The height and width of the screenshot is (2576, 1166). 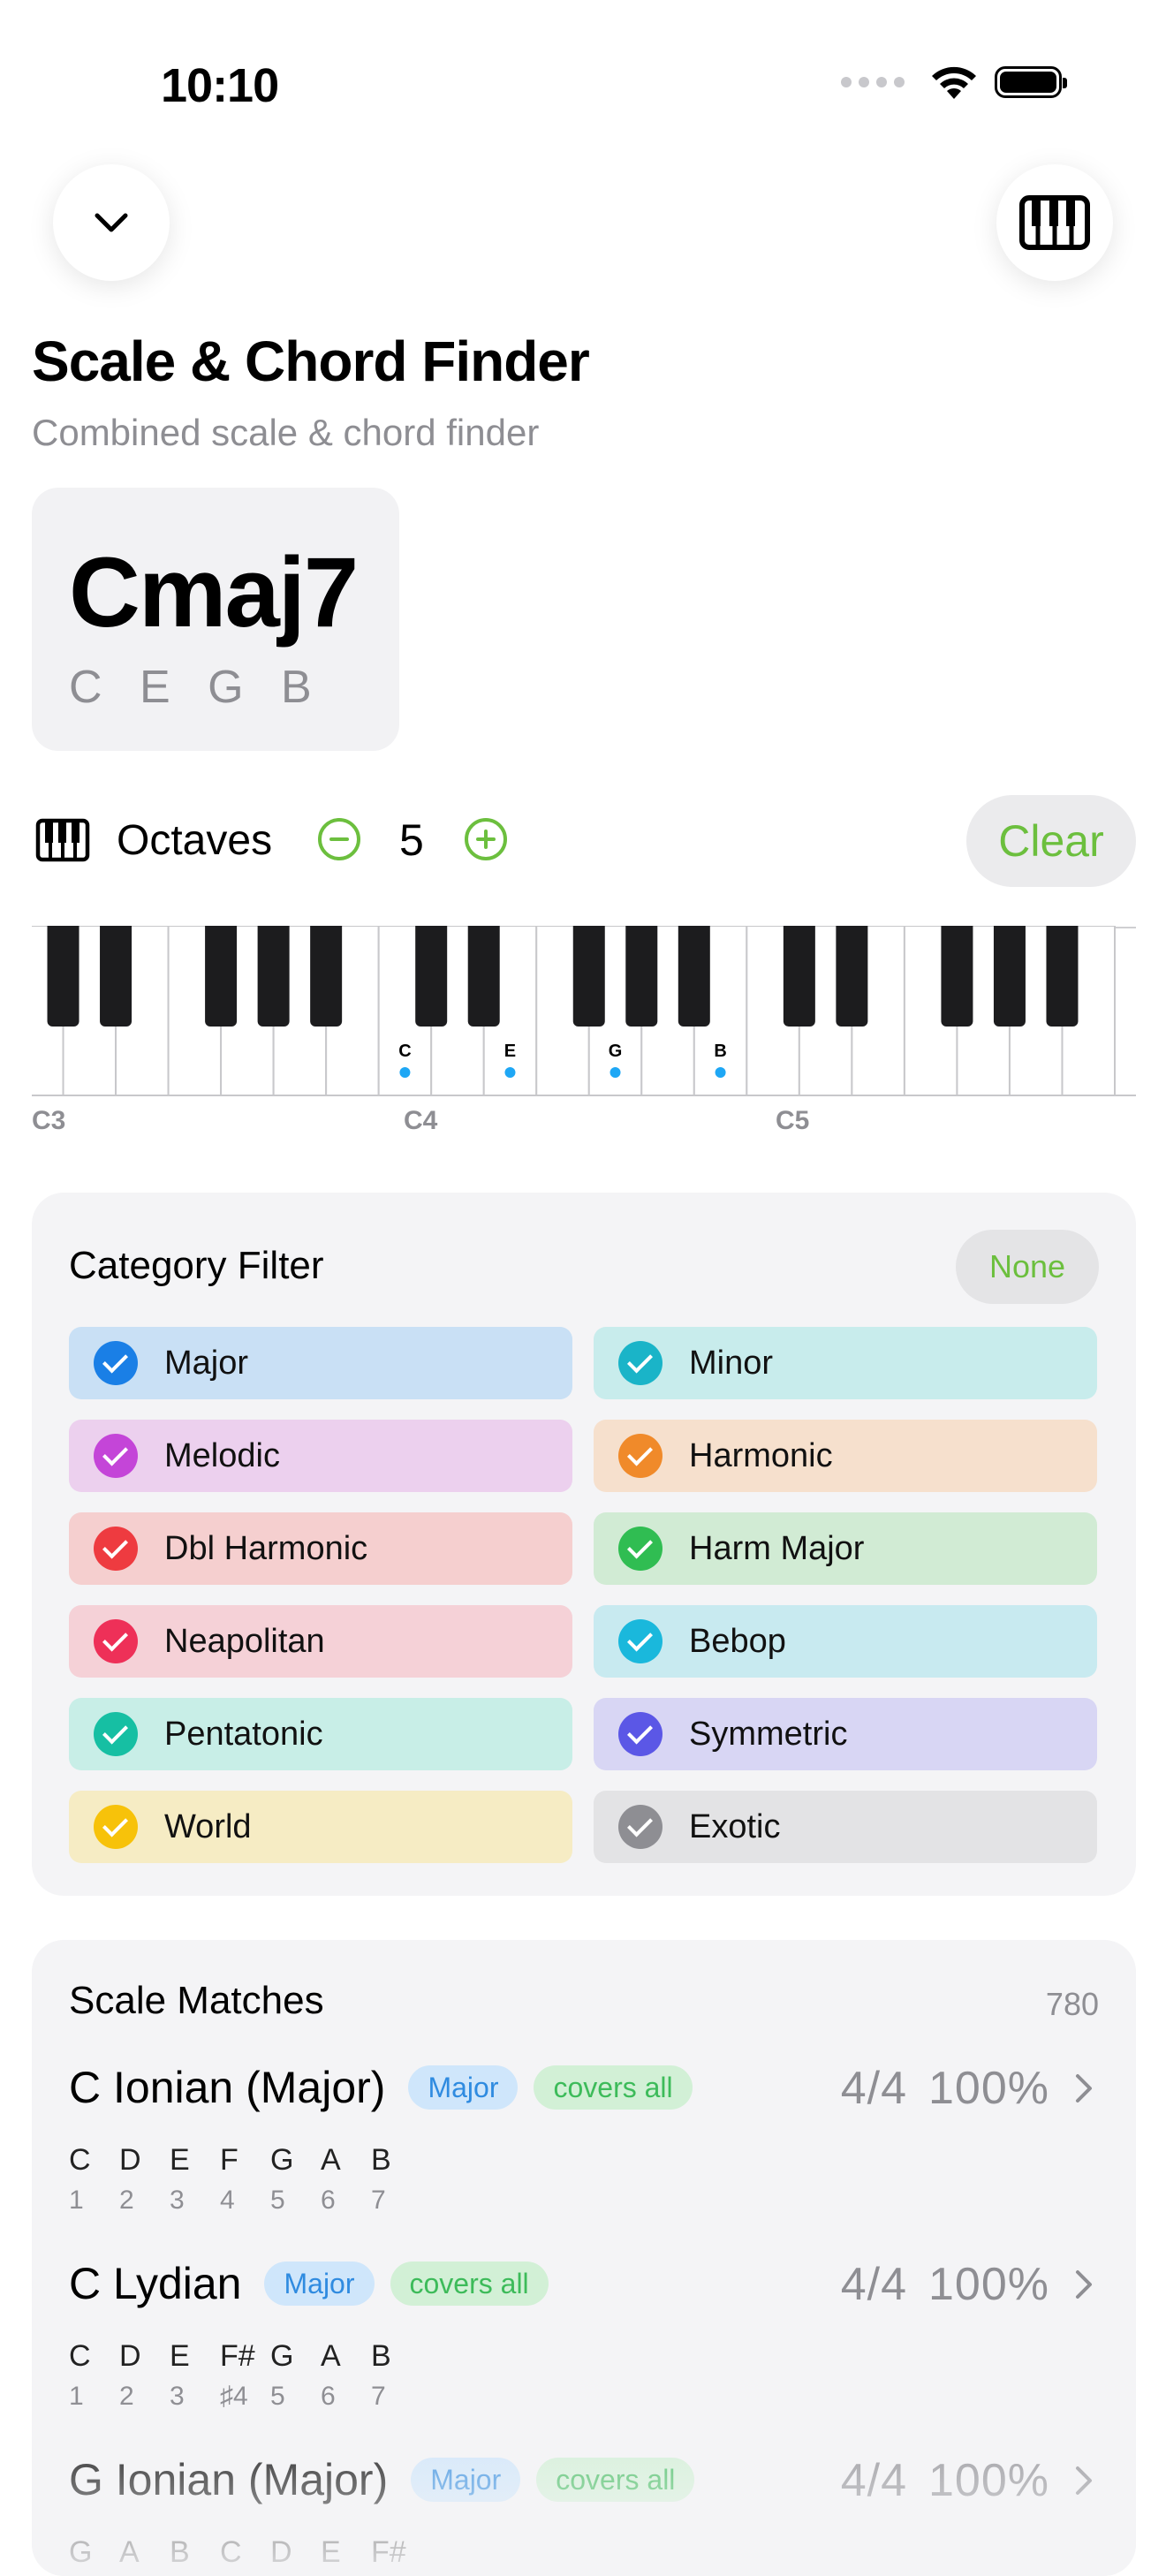 What do you see at coordinates (196, 688) in the screenshot?
I see `chord-notes: C E G B` at bounding box center [196, 688].